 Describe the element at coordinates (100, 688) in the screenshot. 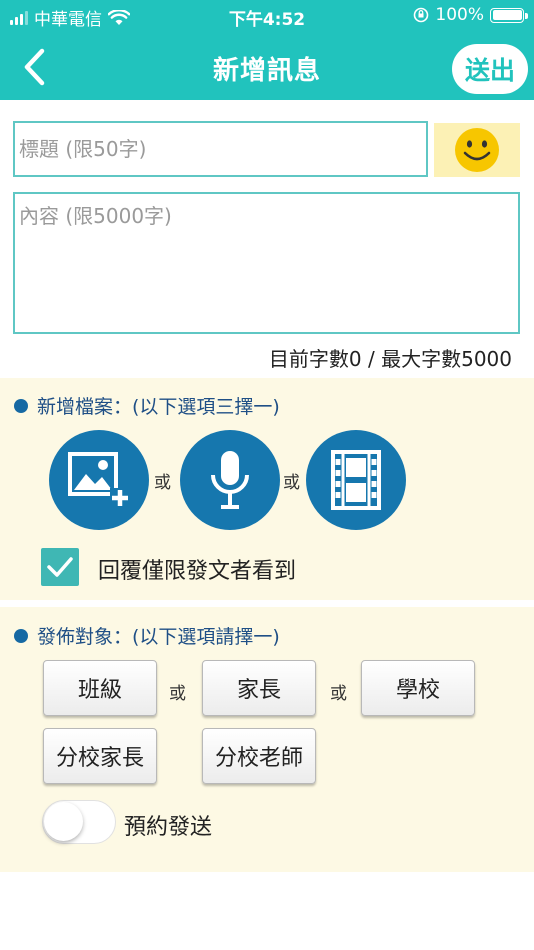

I see `target-class-button: 班級` at that location.